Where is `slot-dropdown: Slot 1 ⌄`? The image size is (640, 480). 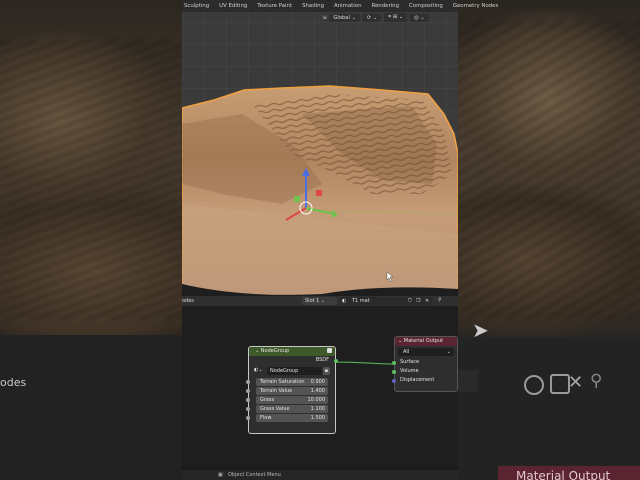
slot-dropdown: Slot 1 ⌄ is located at coordinates (319, 301).